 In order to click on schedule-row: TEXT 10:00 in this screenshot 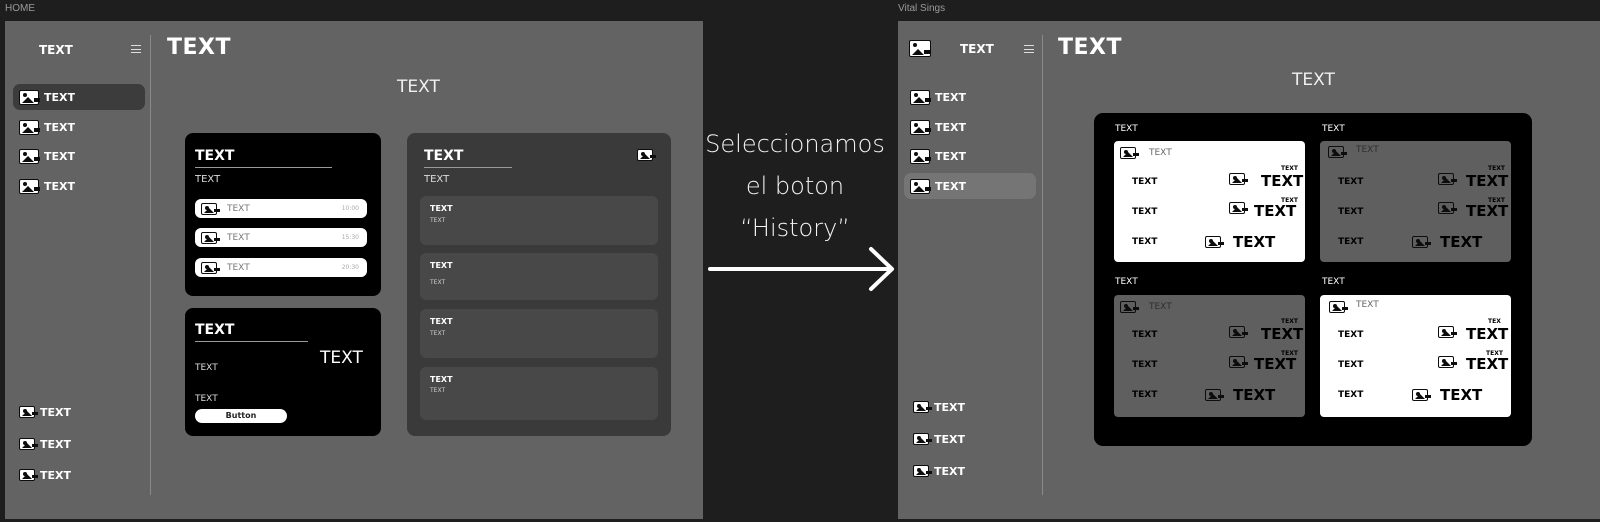, I will do `click(281, 208)`.